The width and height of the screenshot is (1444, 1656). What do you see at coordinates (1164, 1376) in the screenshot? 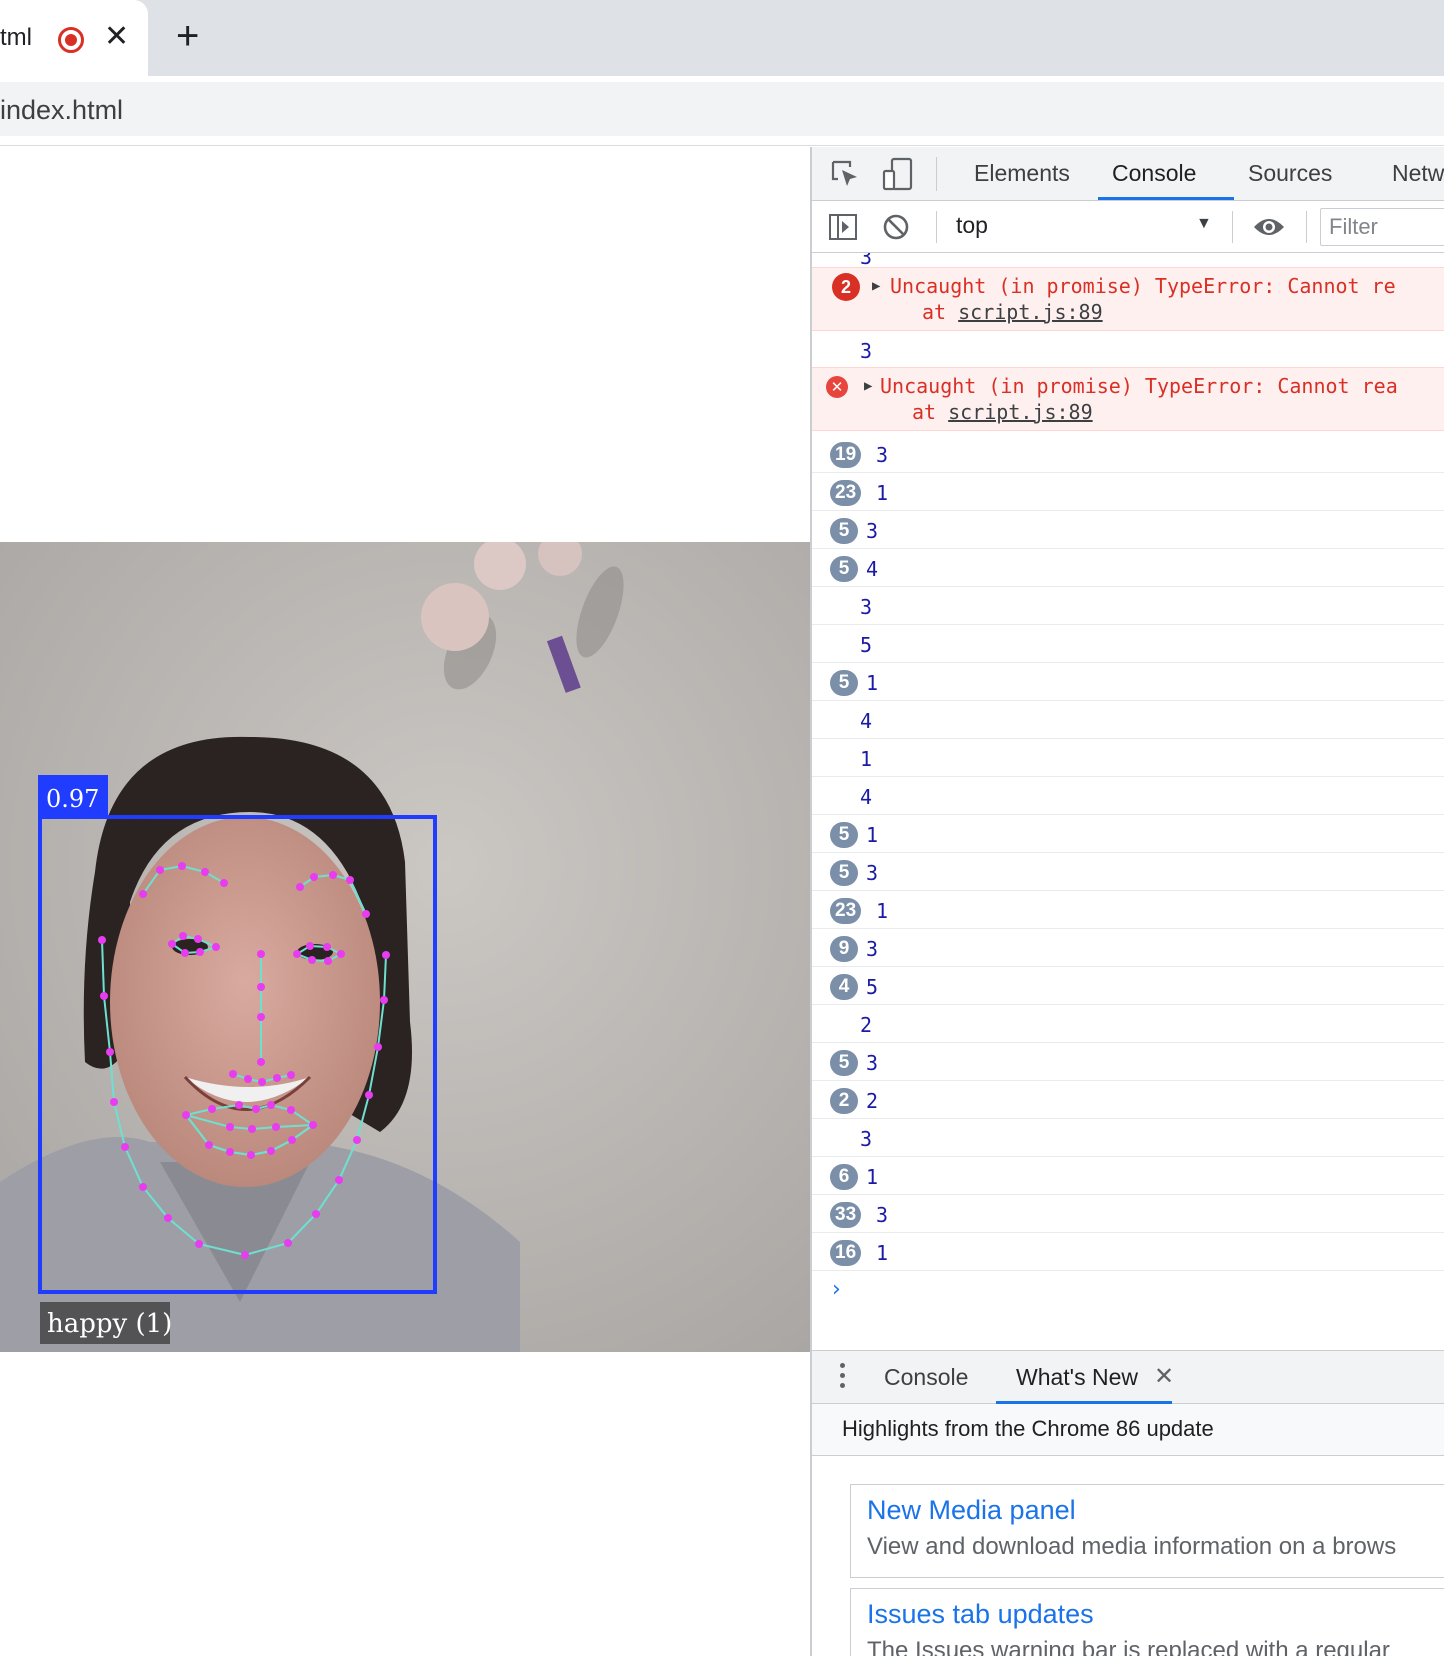
I see `close-drawer-tab-icon: ✕` at bounding box center [1164, 1376].